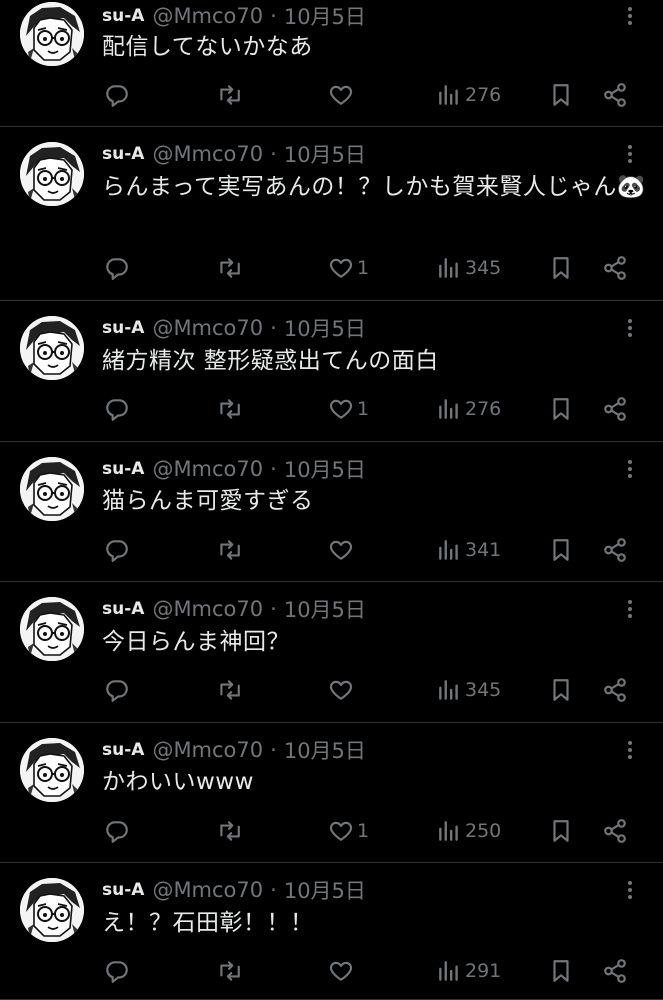 The width and height of the screenshot is (663, 1000). I want to click on retweet-icon, so click(230, 690).